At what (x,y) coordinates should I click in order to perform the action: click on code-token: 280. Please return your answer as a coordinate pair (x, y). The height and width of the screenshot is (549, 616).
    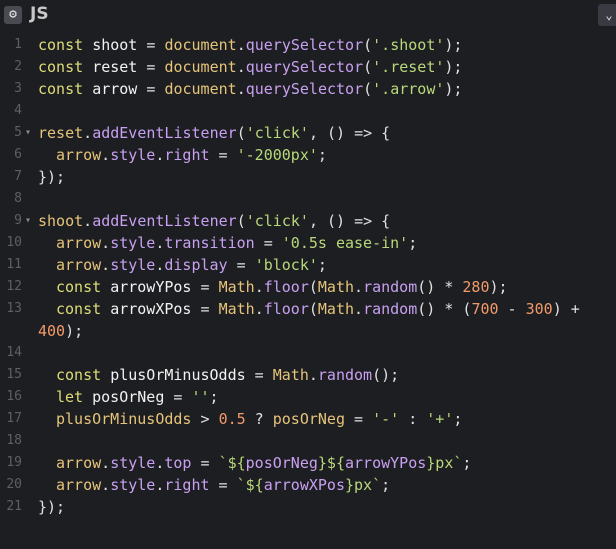
    Looking at the image, I should click on (476, 287).